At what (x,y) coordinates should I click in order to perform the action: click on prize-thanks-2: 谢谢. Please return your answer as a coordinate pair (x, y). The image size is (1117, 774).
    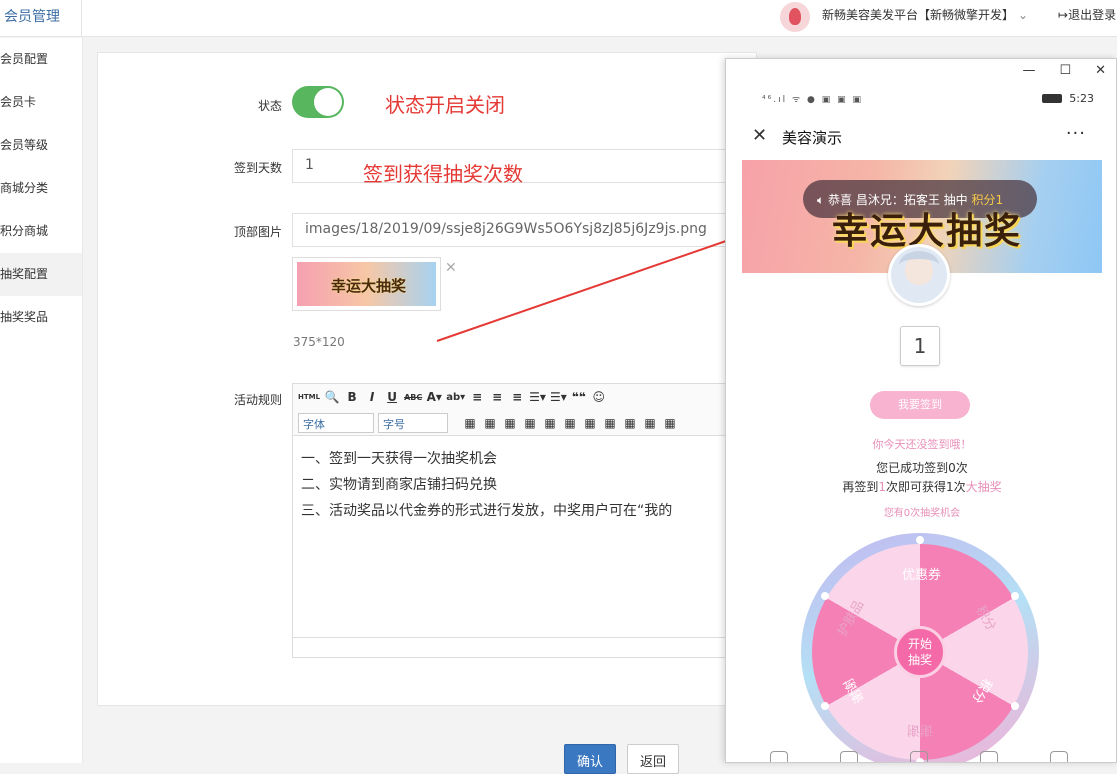
    Looking at the image, I should click on (854, 690).